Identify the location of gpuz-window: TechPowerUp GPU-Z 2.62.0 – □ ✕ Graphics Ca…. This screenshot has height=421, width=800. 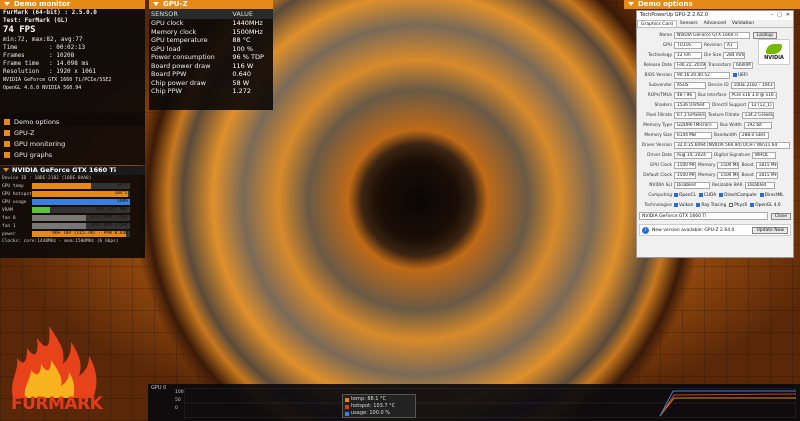
(715, 134).